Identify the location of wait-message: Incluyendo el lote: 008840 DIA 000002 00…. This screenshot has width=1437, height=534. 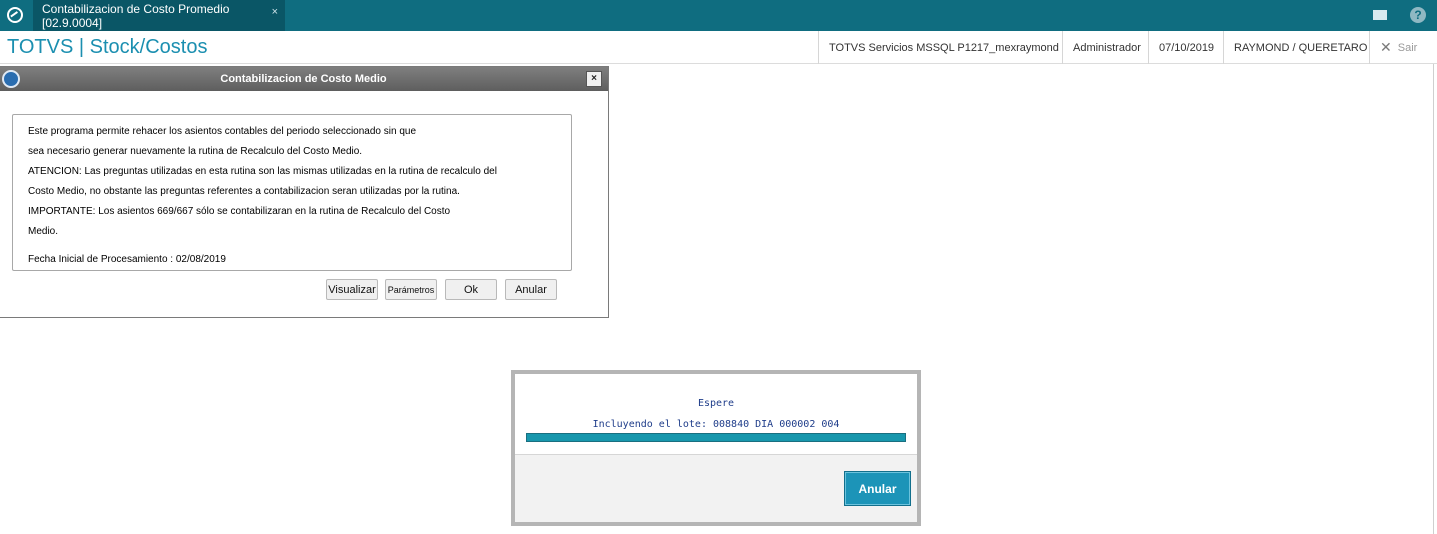
(716, 424).